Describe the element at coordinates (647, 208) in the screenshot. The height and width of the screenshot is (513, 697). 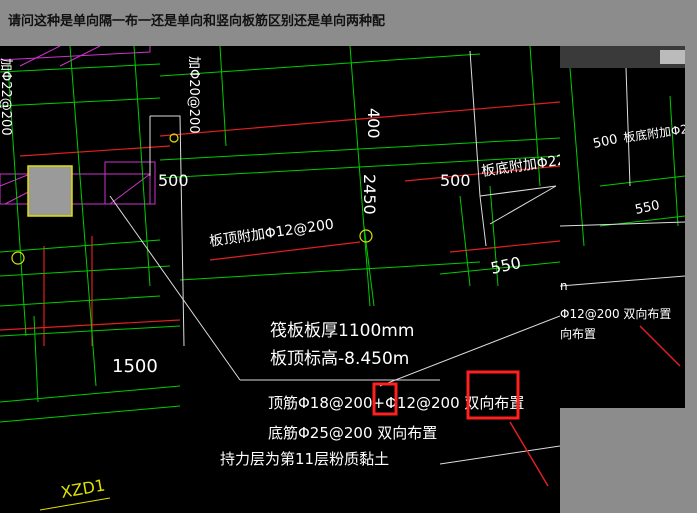
I see `inset-dim-550: 550` at that location.